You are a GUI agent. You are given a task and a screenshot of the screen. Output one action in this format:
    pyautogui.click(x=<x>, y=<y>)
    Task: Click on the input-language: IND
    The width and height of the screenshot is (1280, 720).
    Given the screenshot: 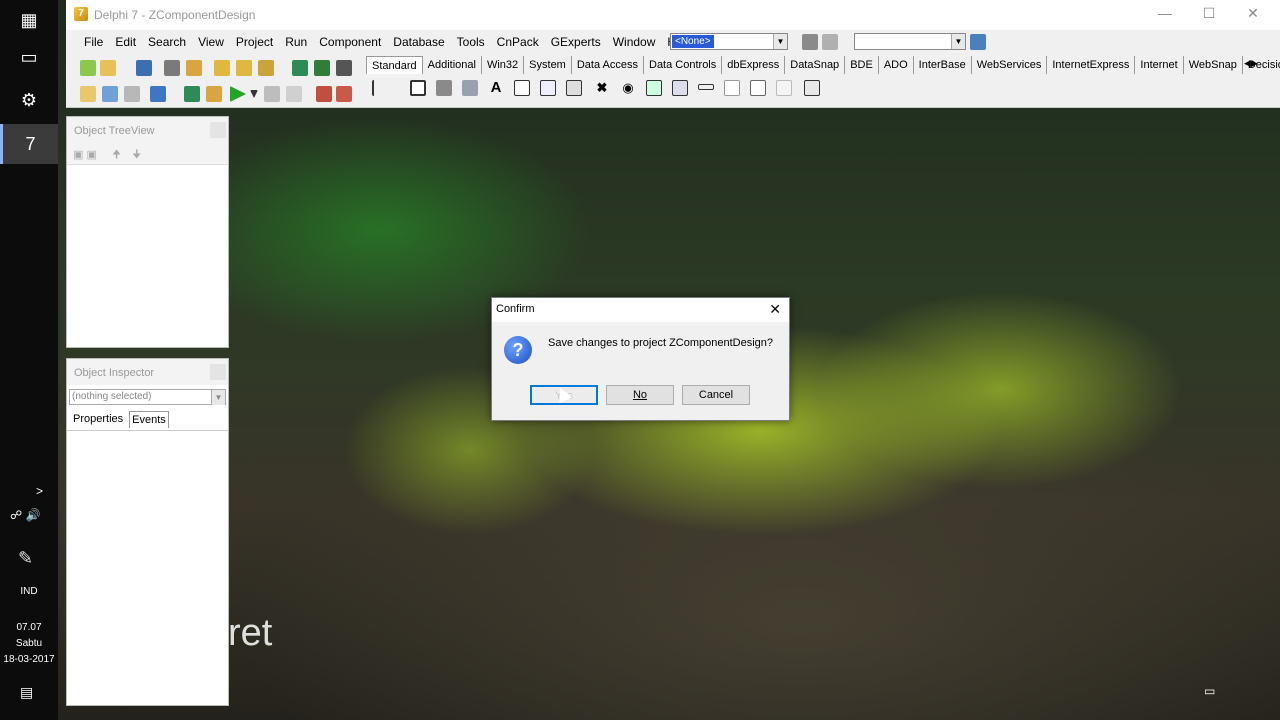 What is the action you would take?
    pyautogui.click(x=29, y=591)
    